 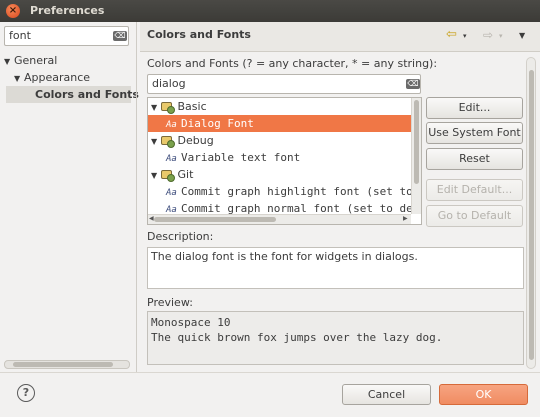 What do you see at coordinates (270, 394) in the screenshot?
I see `dialog-button-bar: ? Cancel OK` at bounding box center [270, 394].